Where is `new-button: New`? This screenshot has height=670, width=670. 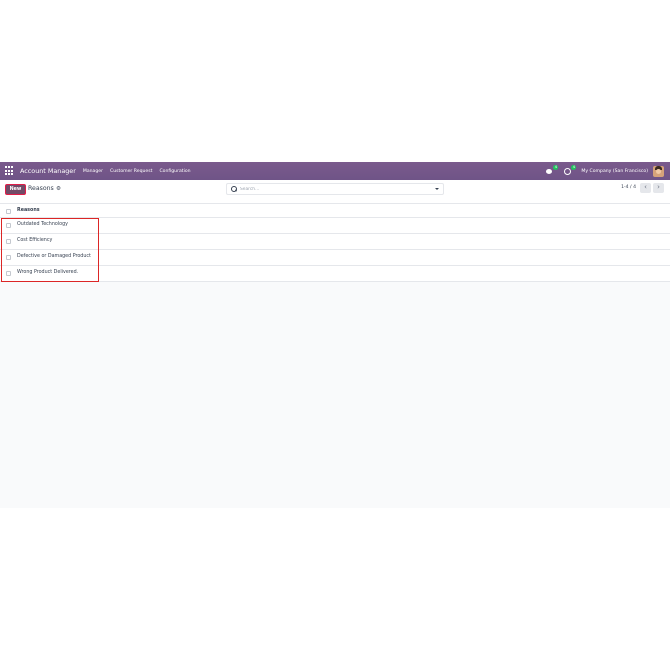
new-button: New is located at coordinates (15, 189).